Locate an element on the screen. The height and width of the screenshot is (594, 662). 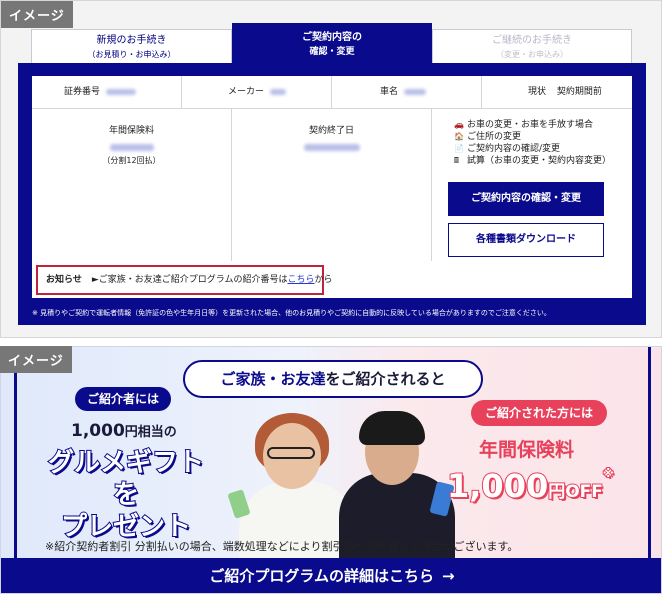
model-label: 車名 is located at coordinates (389, 92).